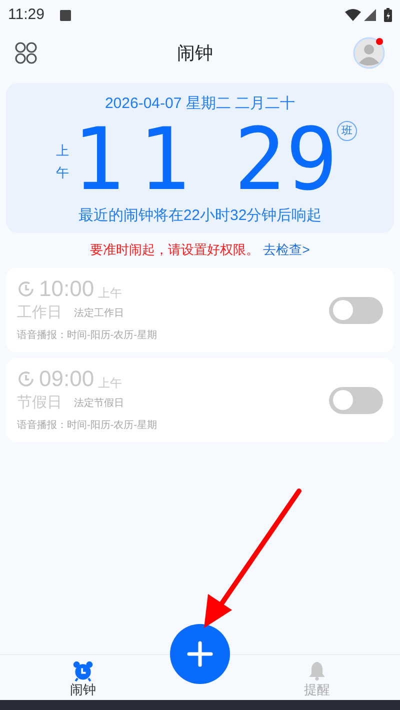 Image resolution: width=400 pixels, height=710 pixels. What do you see at coordinates (200, 654) in the screenshot?
I see `plus-icon` at bounding box center [200, 654].